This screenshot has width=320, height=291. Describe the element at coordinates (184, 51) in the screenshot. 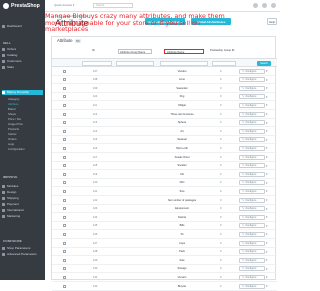

I see `column-attribute-name-box: Attribute Name` at that location.